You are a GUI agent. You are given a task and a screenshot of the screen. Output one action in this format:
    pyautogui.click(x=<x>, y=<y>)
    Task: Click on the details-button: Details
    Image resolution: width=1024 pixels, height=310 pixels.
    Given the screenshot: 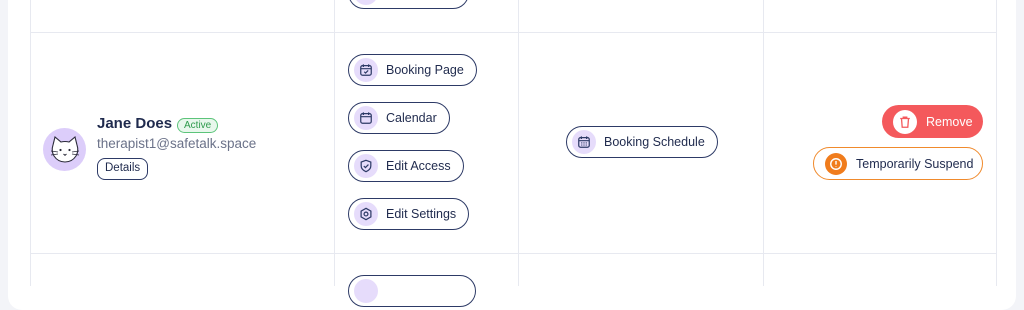 What is the action you would take?
    pyautogui.click(x=123, y=169)
    